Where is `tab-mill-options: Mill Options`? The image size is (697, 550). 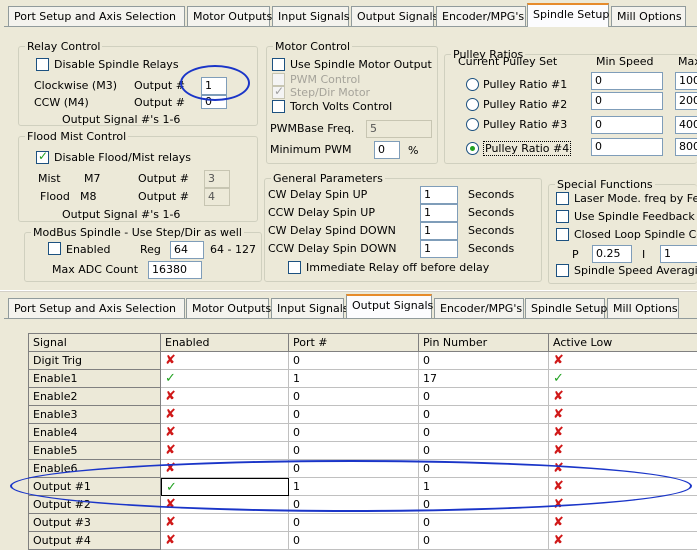
tab-mill-options: Mill Options is located at coordinates (648, 16).